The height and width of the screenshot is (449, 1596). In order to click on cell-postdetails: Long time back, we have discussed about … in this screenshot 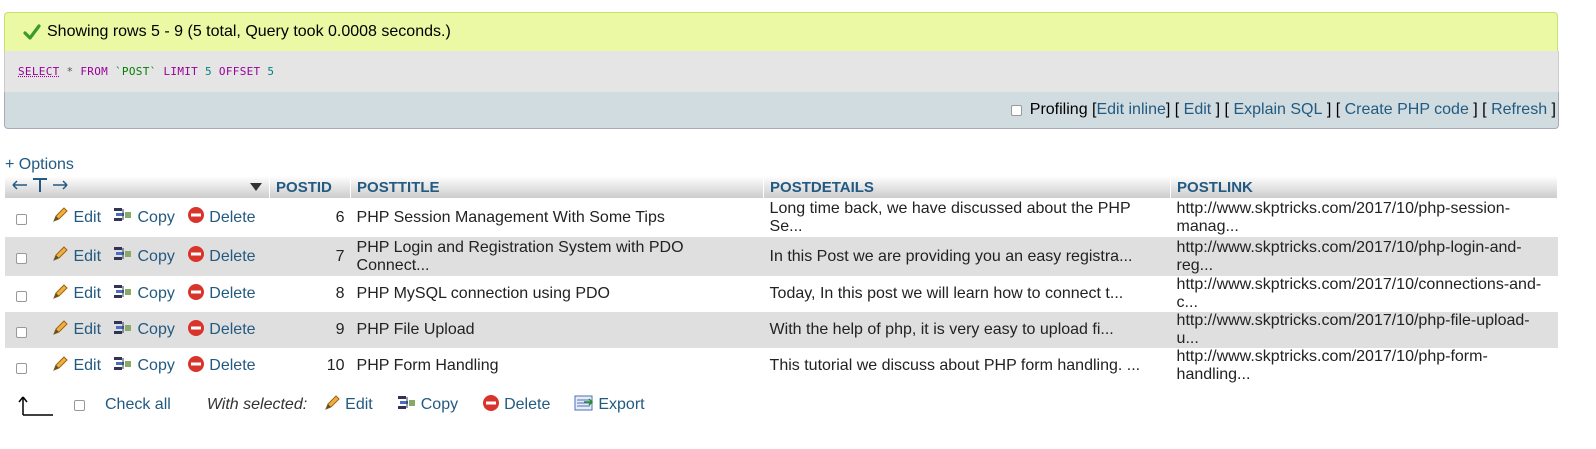, I will do `click(967, 217)`.